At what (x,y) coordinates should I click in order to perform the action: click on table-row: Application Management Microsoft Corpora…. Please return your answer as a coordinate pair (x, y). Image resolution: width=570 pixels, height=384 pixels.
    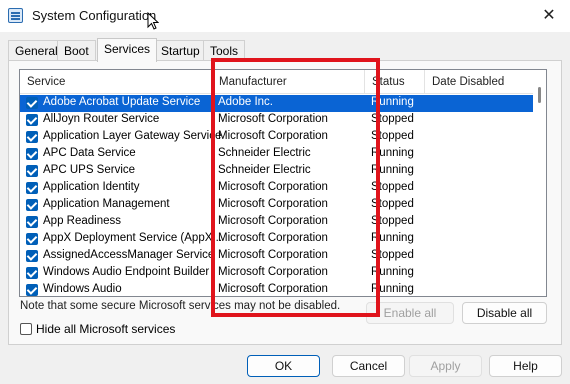
    Looking at the image, I should click on (277, 205).